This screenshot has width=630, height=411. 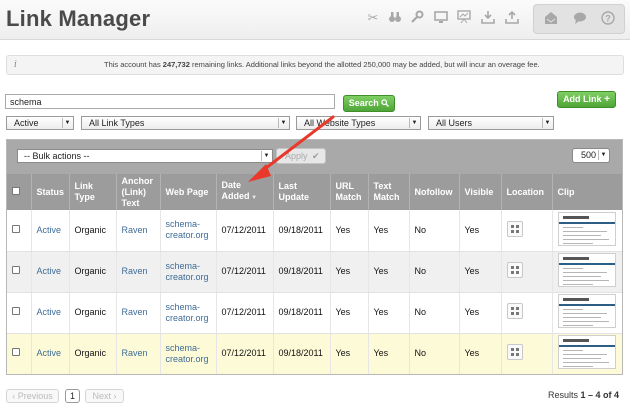 I want to click on column-header: Anchor (Link) Text, so click(x=138, y=192).